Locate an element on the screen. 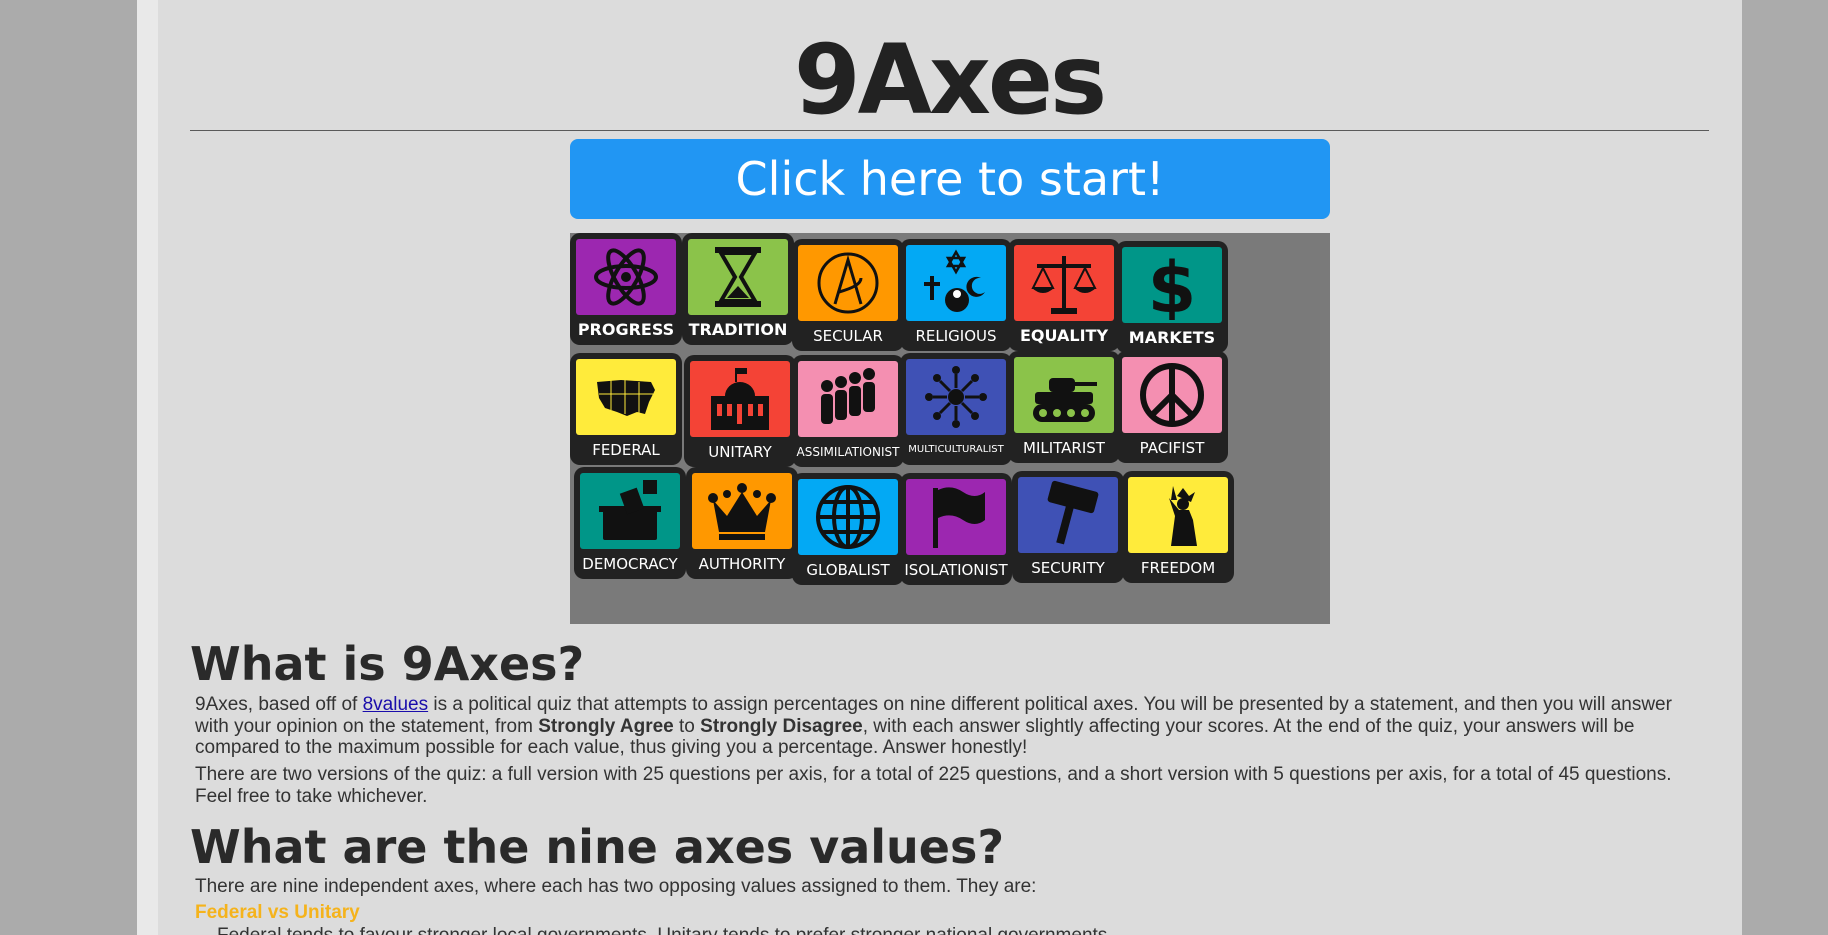 The image size is (1828, 935). intro-text-3: to is located at coordinates (687, 726).